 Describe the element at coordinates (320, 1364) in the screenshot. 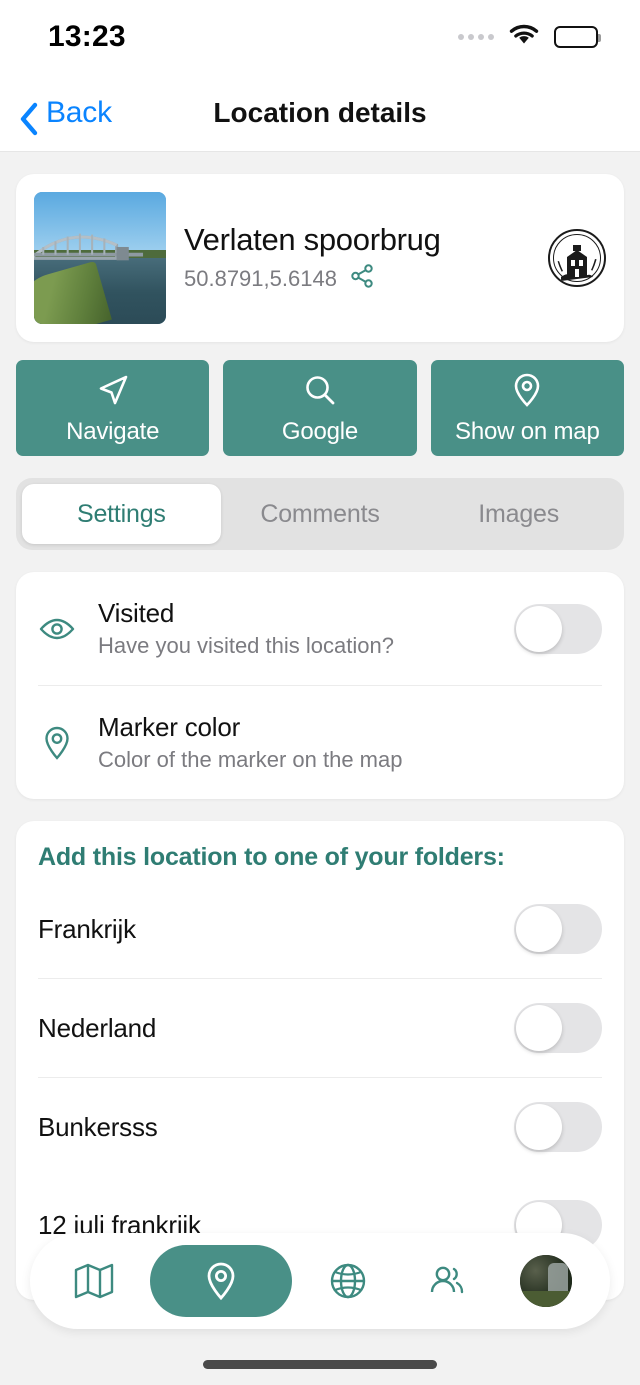

I see `home-indicator` at that location.